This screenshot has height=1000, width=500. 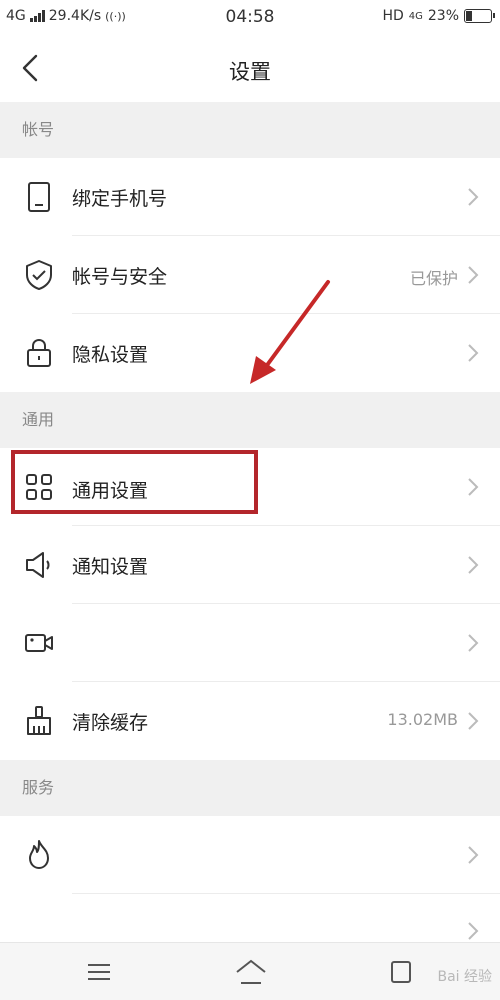 I want to click on back-nav-icon, so click(x=401, y=972).